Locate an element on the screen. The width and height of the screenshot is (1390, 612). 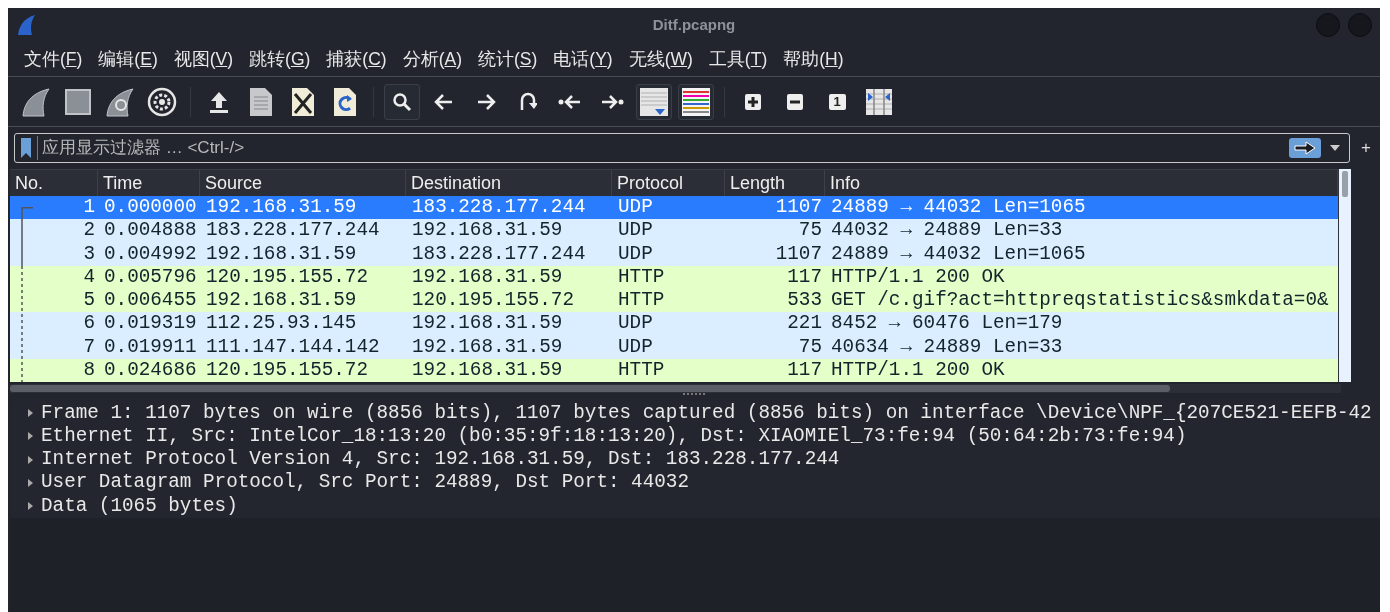
packet-row: 6 0.019319 112.25.93.145 192.168.31.59 UDP 221 8452 → 60476 Len=179 is located at coordinates (674, 324).